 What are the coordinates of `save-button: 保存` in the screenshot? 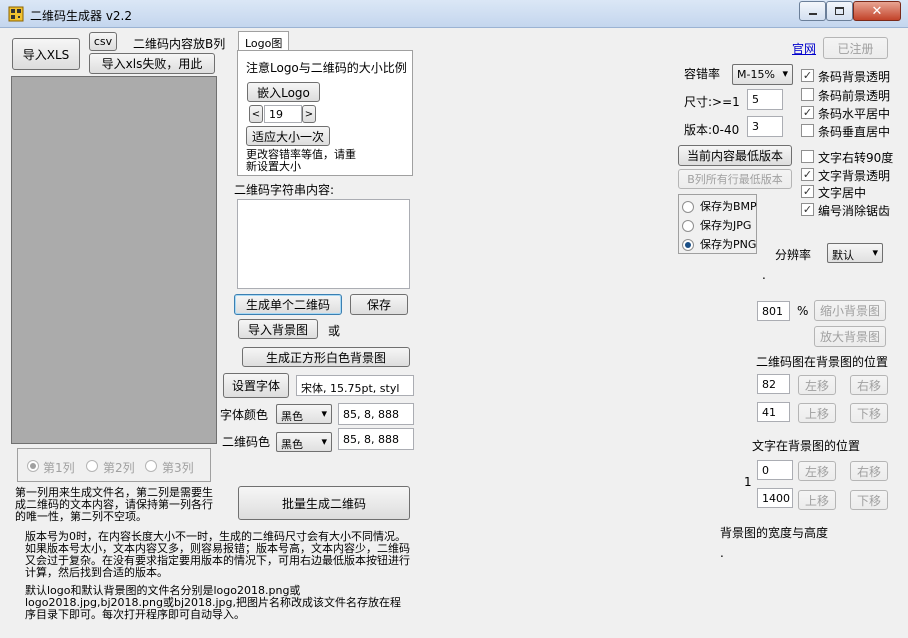 It's located at (379, 304).